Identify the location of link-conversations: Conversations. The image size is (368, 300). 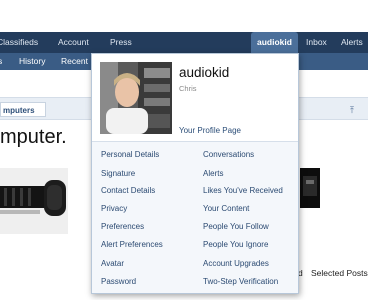
(228, 154).